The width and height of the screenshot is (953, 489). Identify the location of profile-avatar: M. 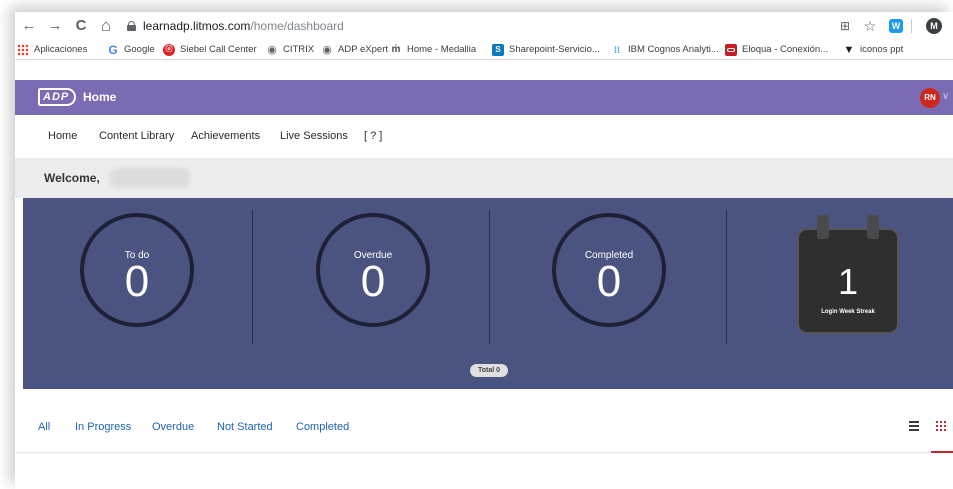
(934, 26).